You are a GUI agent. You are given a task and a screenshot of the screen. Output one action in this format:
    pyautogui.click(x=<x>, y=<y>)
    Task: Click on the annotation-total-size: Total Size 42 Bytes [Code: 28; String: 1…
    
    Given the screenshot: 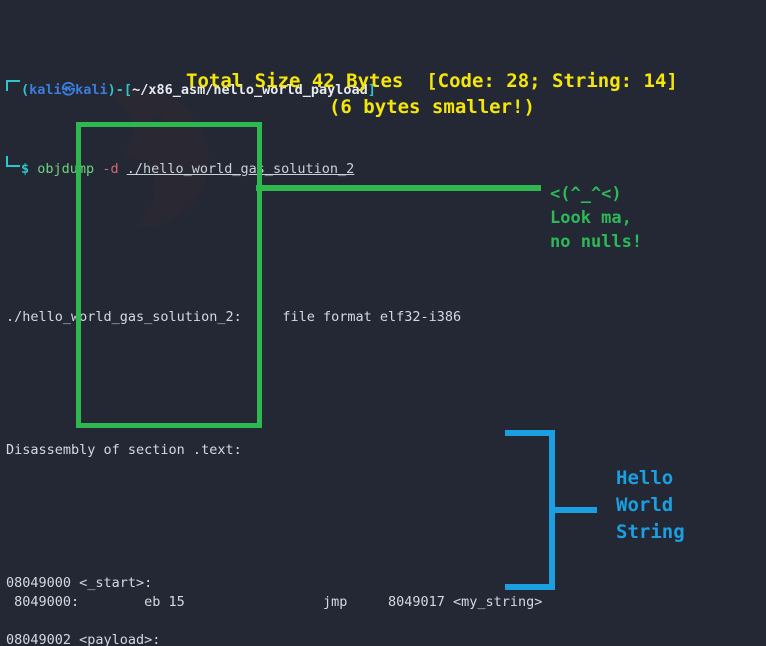 What is the action you would take?
    pyautogui.click(x=432, y=94)
    